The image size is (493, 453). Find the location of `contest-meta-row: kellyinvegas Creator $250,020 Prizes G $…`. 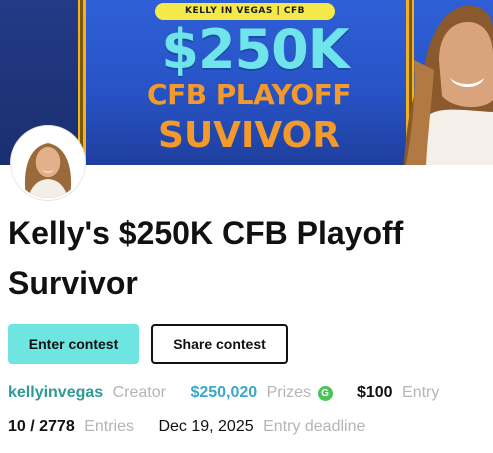

contest-meta-row: kellyinvegas Creator $250,020 Prizes G $… is located at coordinates (223, 393).